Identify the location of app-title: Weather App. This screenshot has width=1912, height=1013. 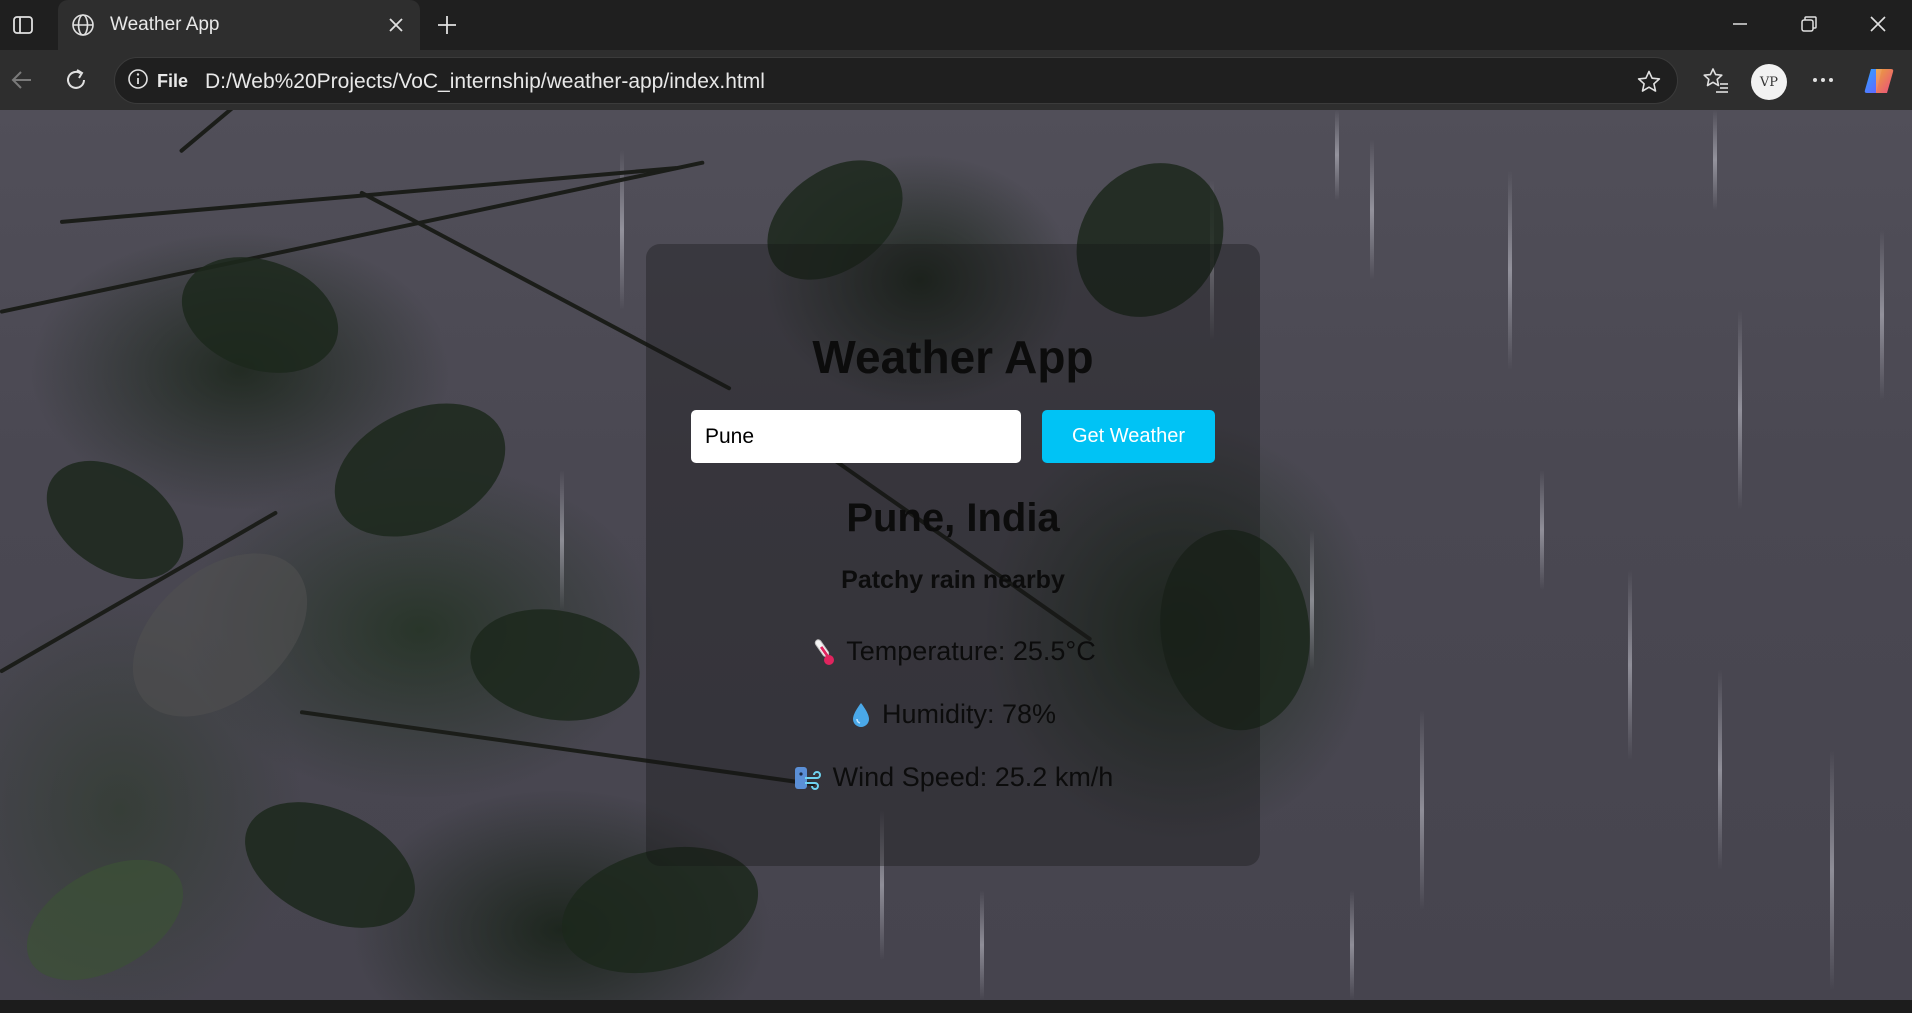
(953, 357).